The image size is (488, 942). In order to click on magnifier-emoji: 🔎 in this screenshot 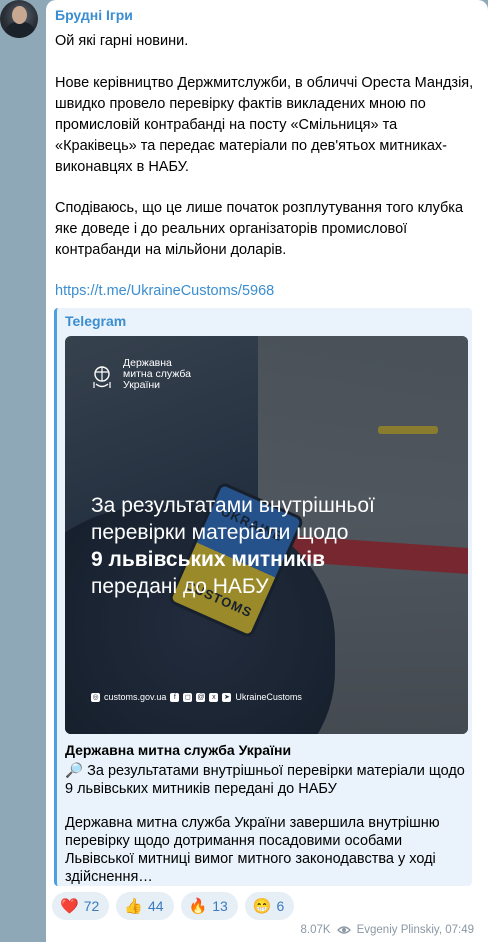, I will do `click(74, 771)`.